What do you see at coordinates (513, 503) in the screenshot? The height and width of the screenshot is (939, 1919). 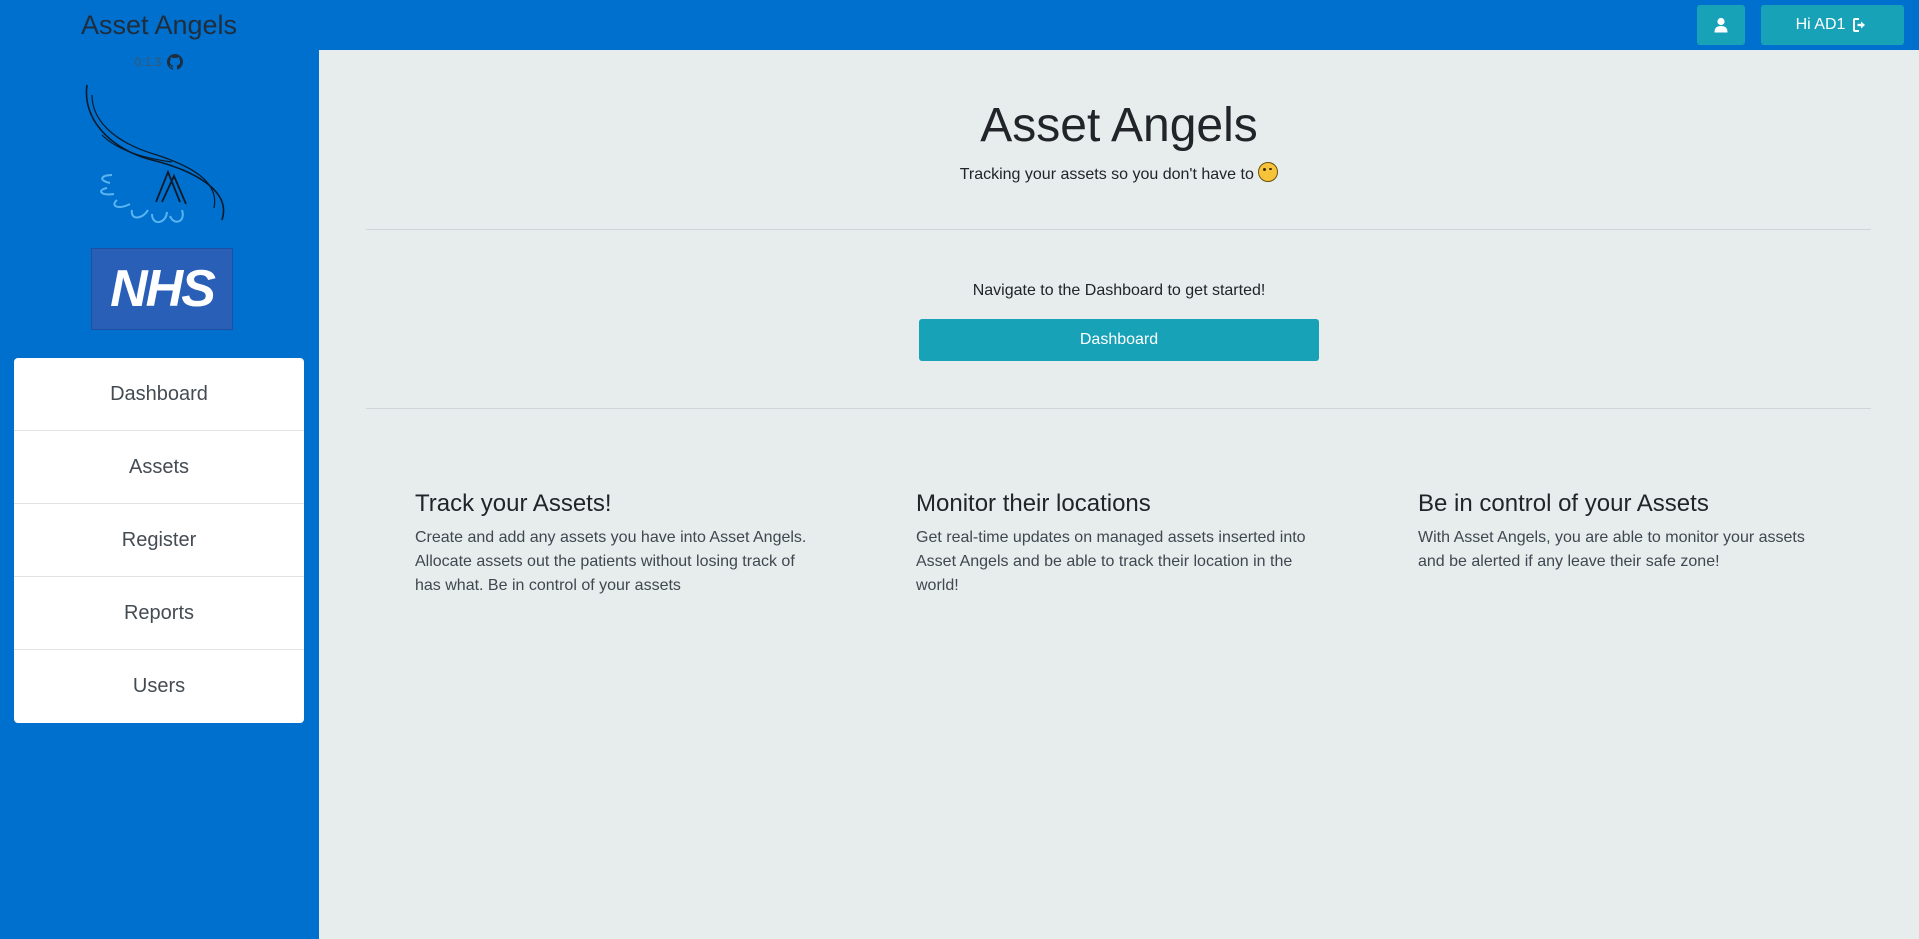 I see `feature-title: Track your Assets!` at bounding box center [513, 503].